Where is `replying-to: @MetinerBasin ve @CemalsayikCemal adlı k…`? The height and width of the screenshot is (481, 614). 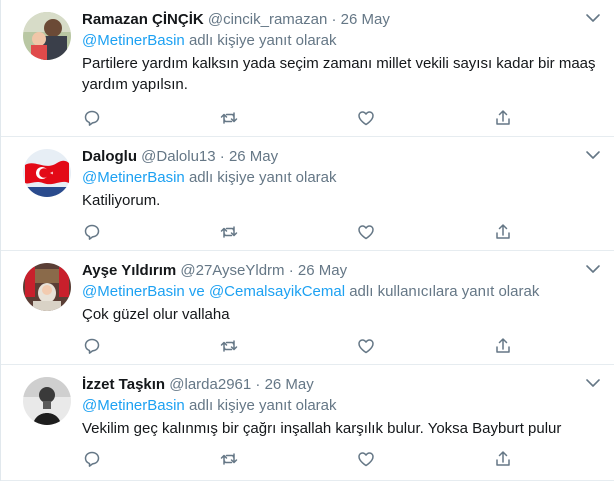 replying-to: @MetinerBasin ve @CemalsayikCemal adlı k… is located at coordinates (340, 292).